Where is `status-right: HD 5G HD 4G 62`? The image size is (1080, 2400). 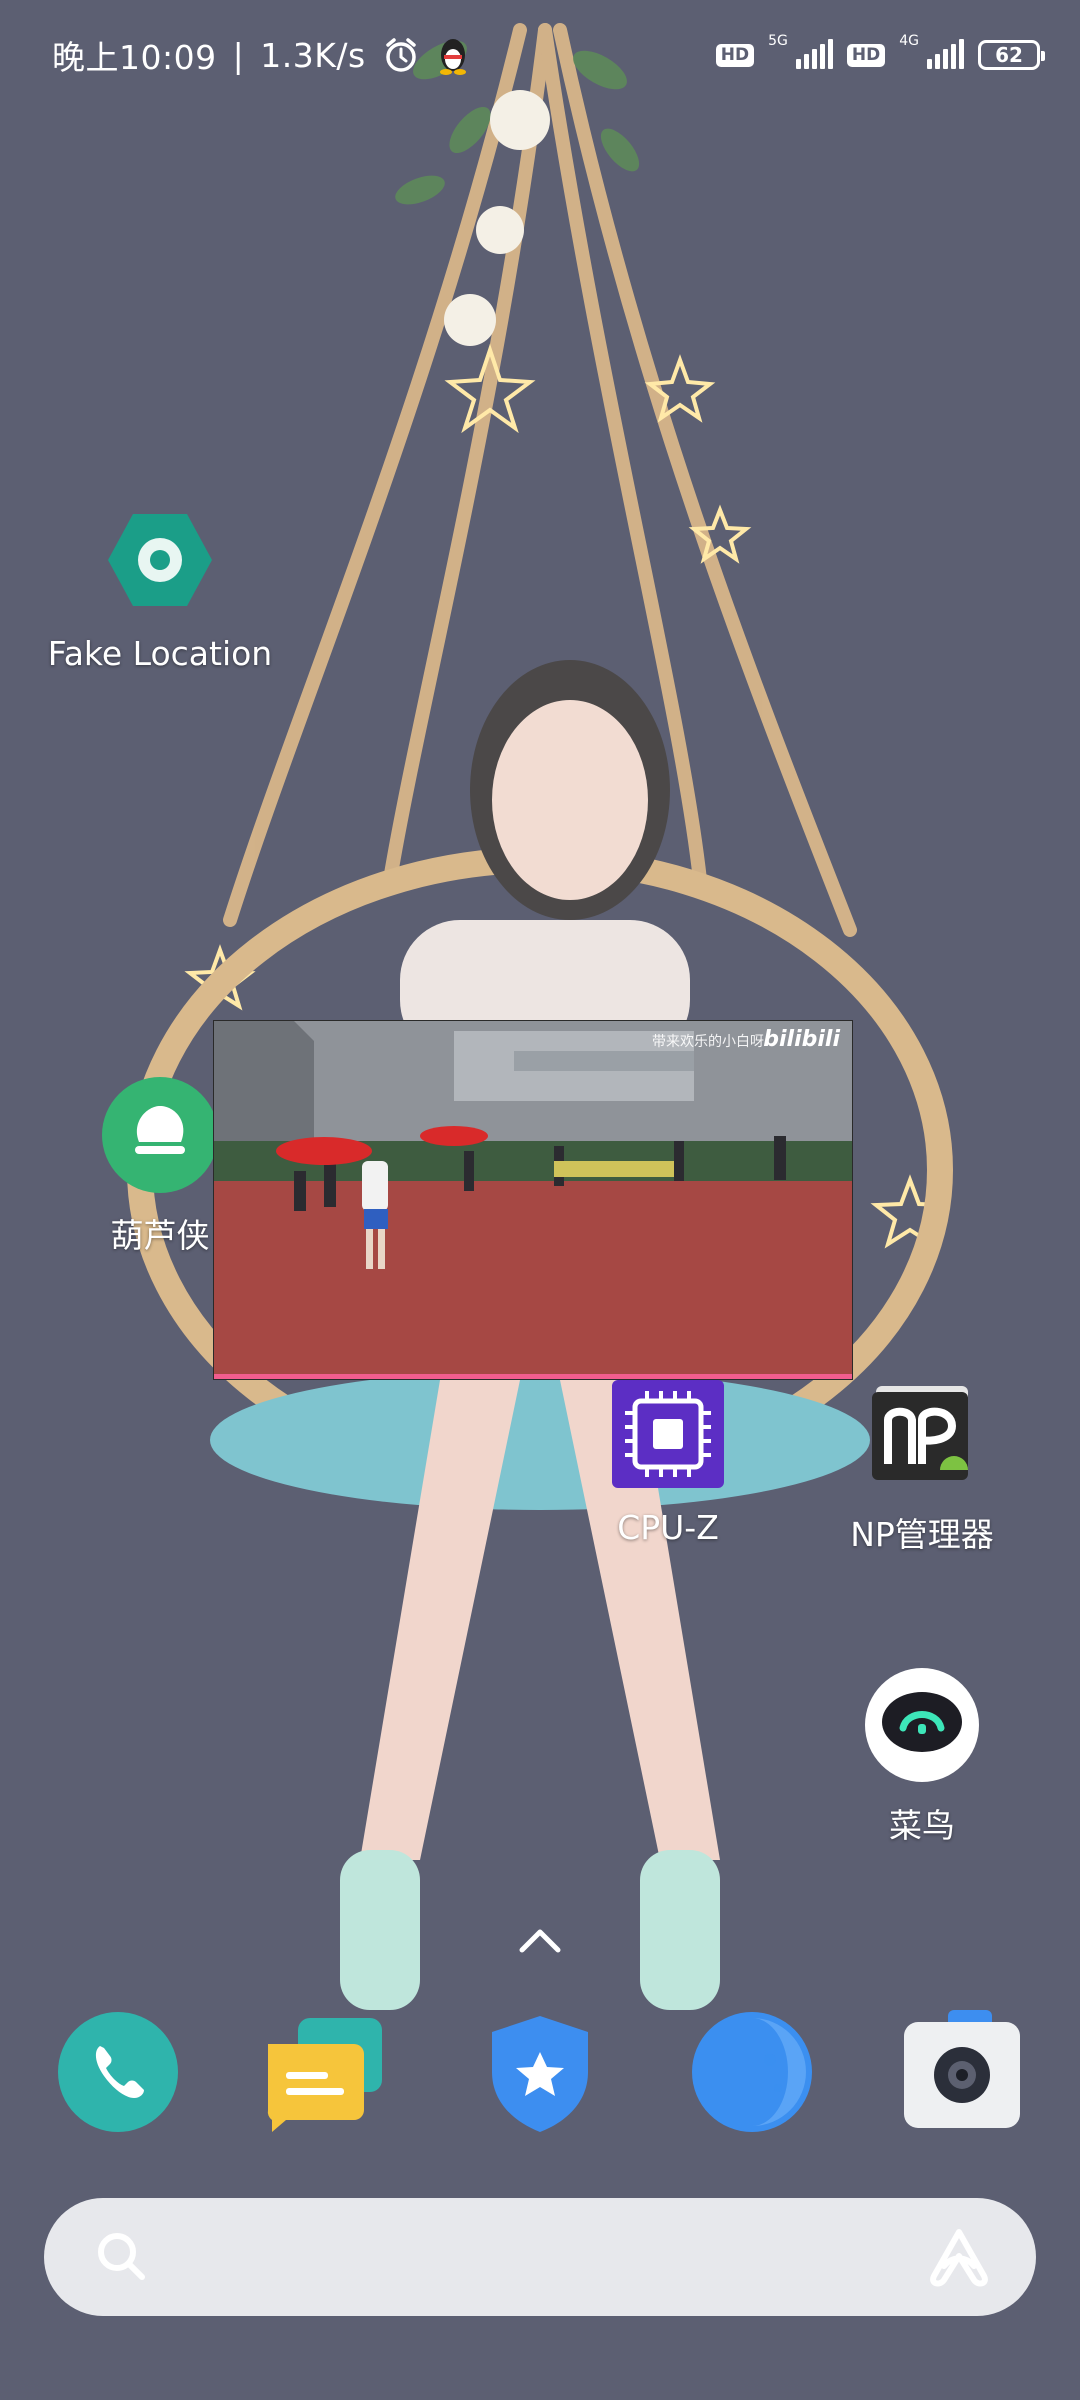 status-right: HD 5G HD 4G 62 is located at coordinates (880, 51).